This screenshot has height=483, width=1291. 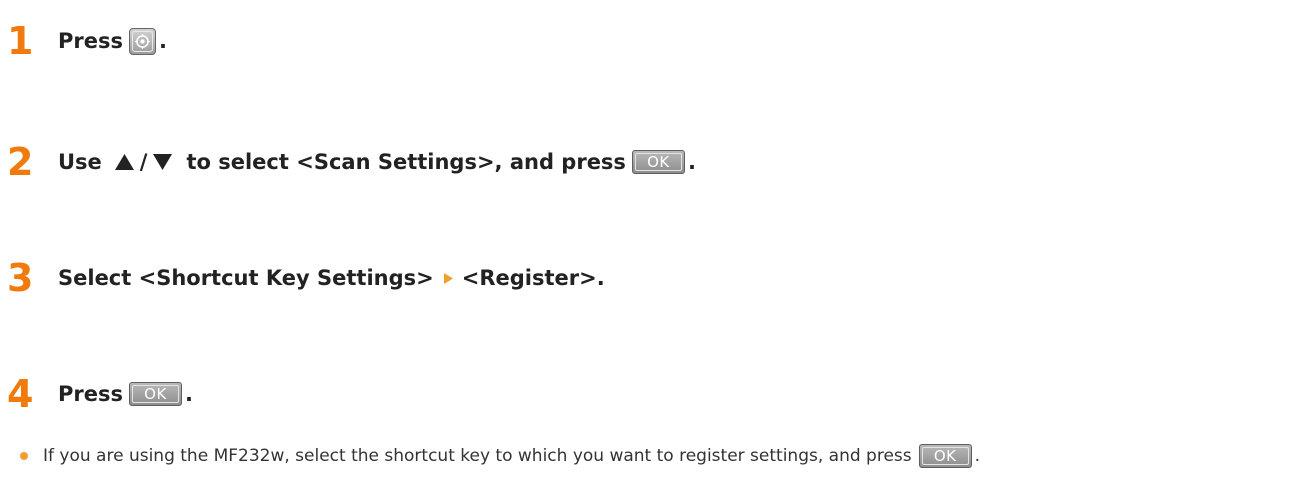 I want to click on step-text-part: Use, so click(x=80, y=162).